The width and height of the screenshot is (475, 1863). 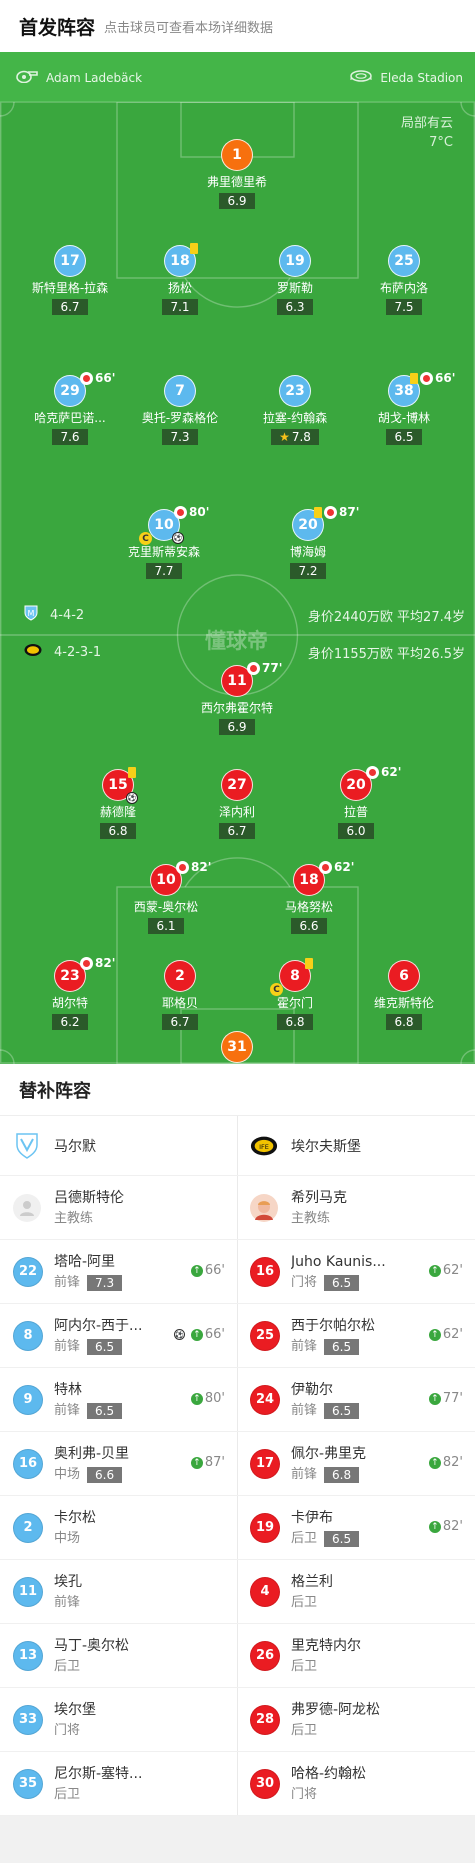 I want to click on home-team-row: 马尔默, so click(x=118, y=1146).